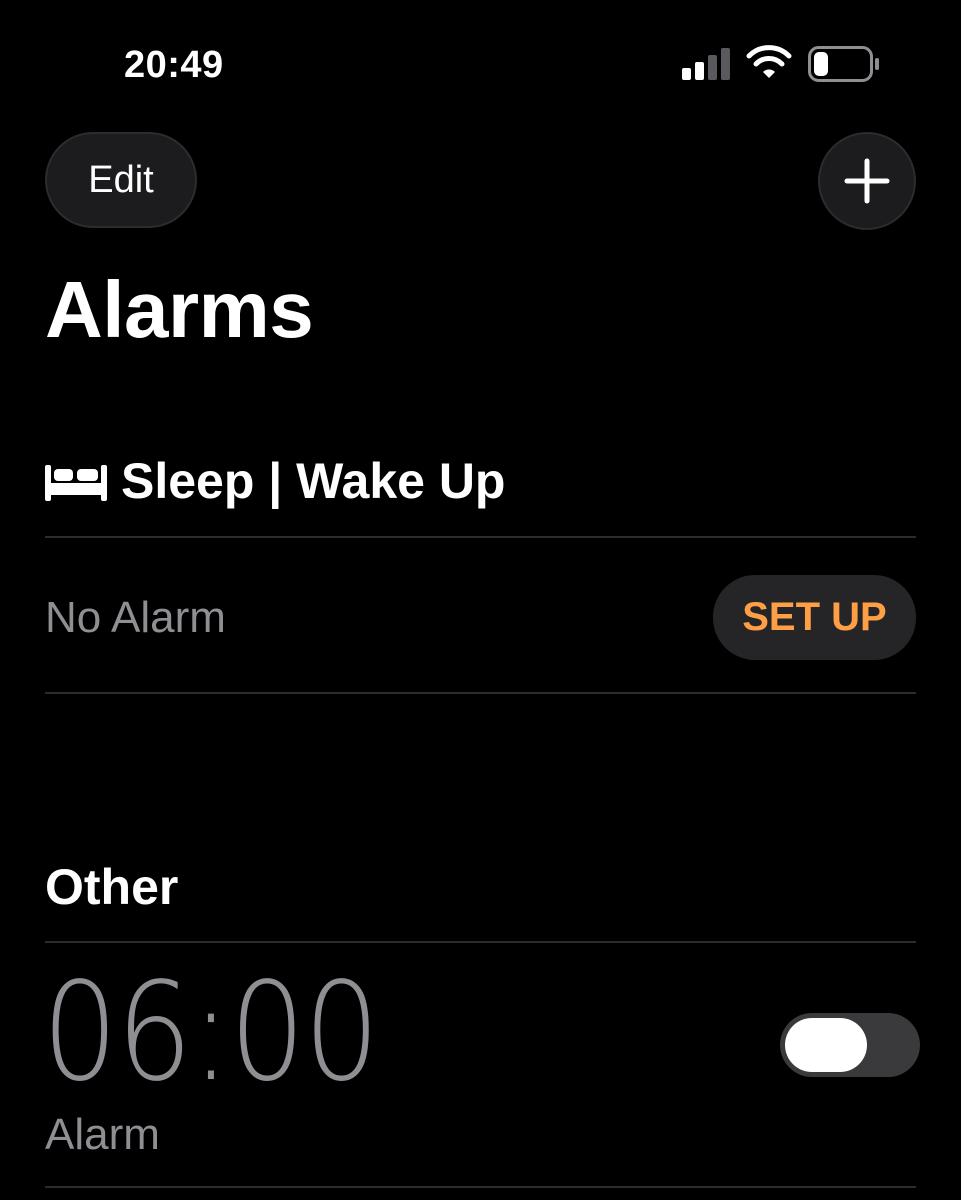 The height and width of the screenshot is (1200, 961). Describe the element at coordinates (769, 61) in the screenshot. I see `wifi-icon` at that location.